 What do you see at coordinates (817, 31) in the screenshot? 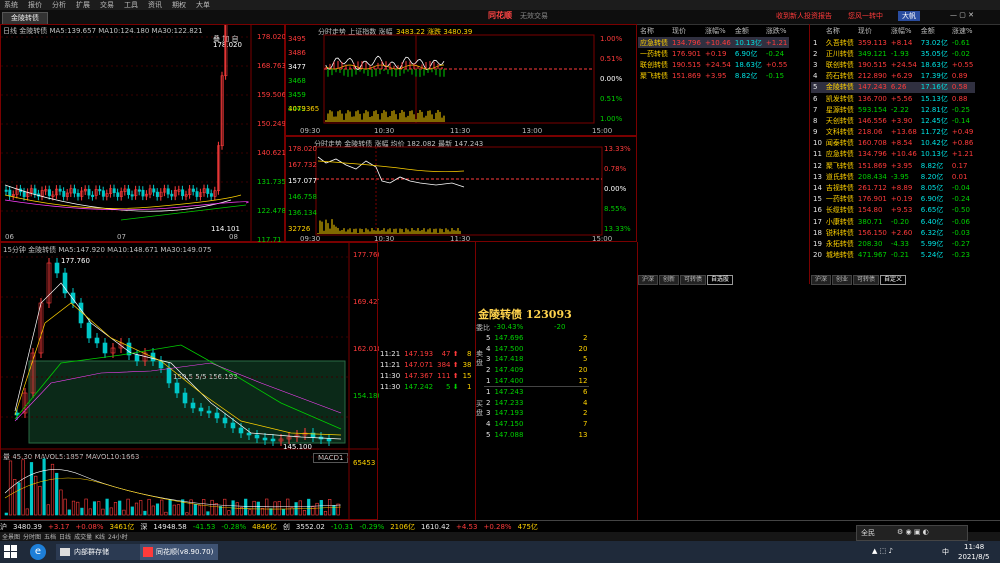
I see `column-header` at bounding box center [817, 31].